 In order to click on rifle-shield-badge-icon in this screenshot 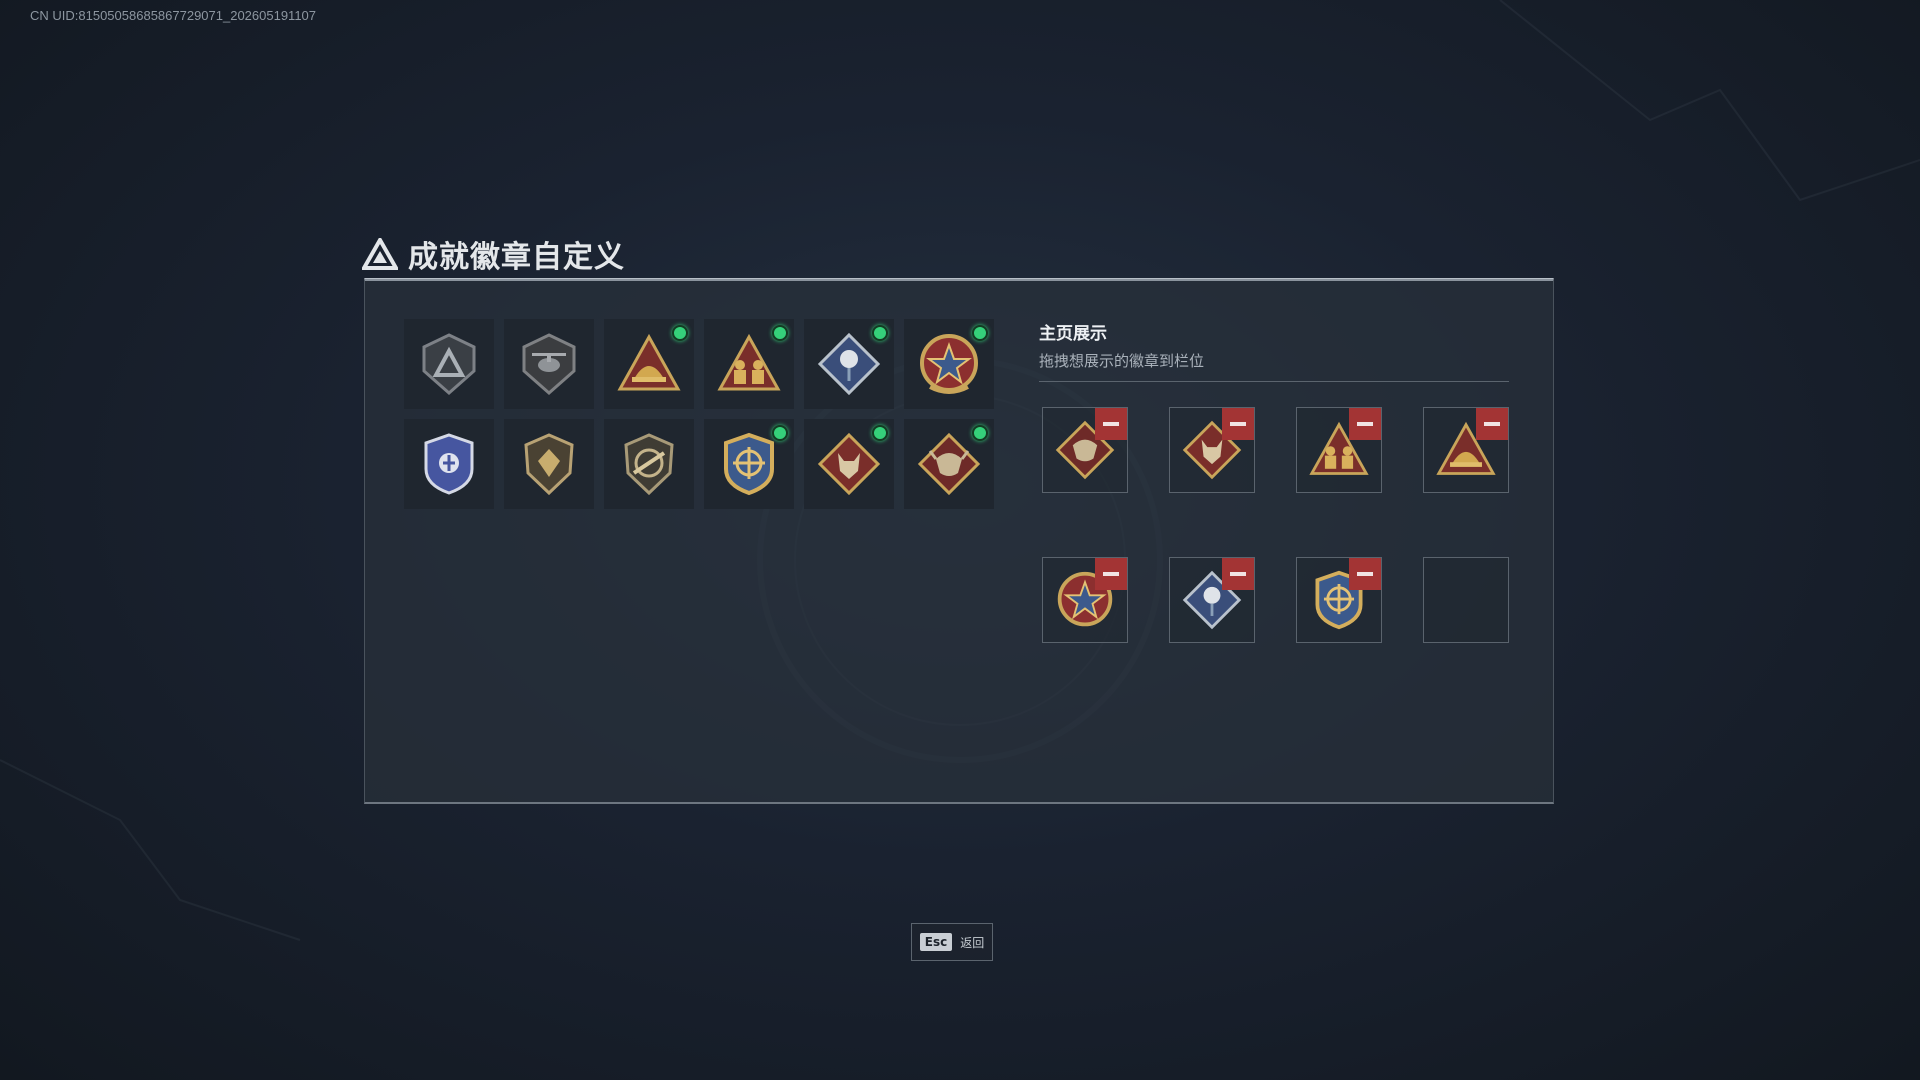, I will do `click(649, 464)`.